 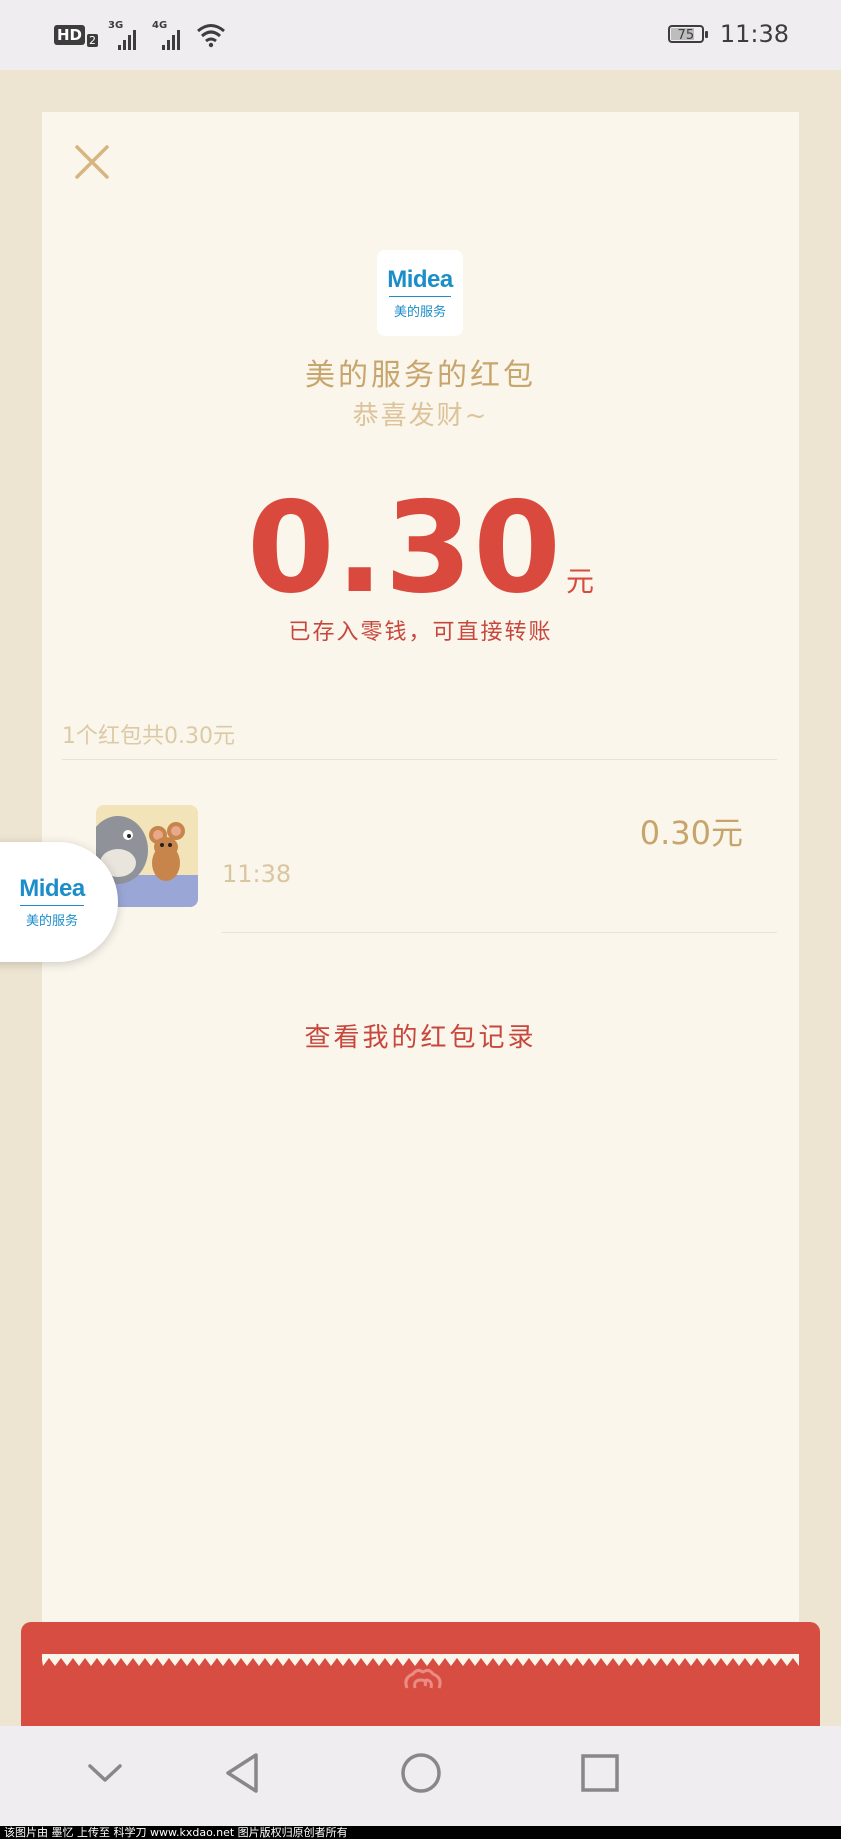 I want to click on amount-value: 0.30, so click(x=404, y=547).